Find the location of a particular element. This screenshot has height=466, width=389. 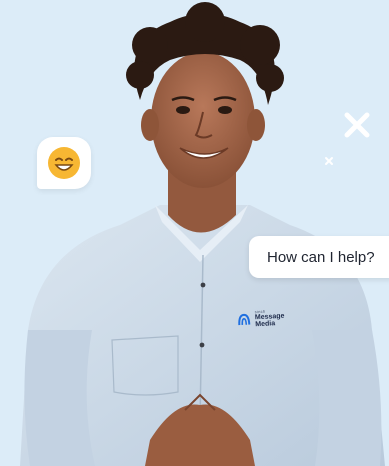

smiling-face-icon is located at coordinates (64, 163).